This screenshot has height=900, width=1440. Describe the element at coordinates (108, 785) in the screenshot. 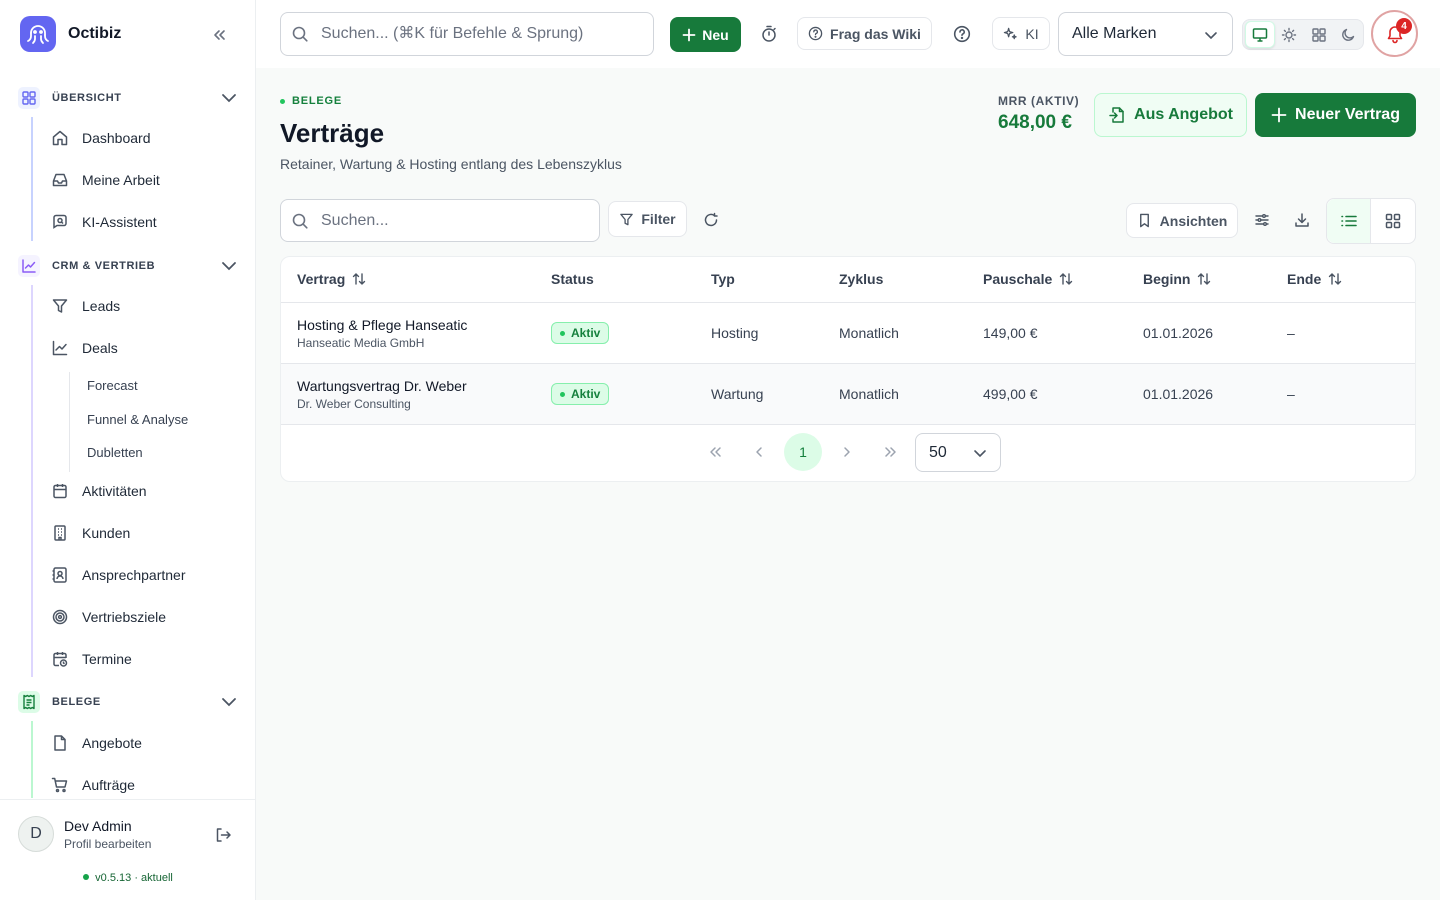

I see `sidebar-item-label: Aufträge` at that location.